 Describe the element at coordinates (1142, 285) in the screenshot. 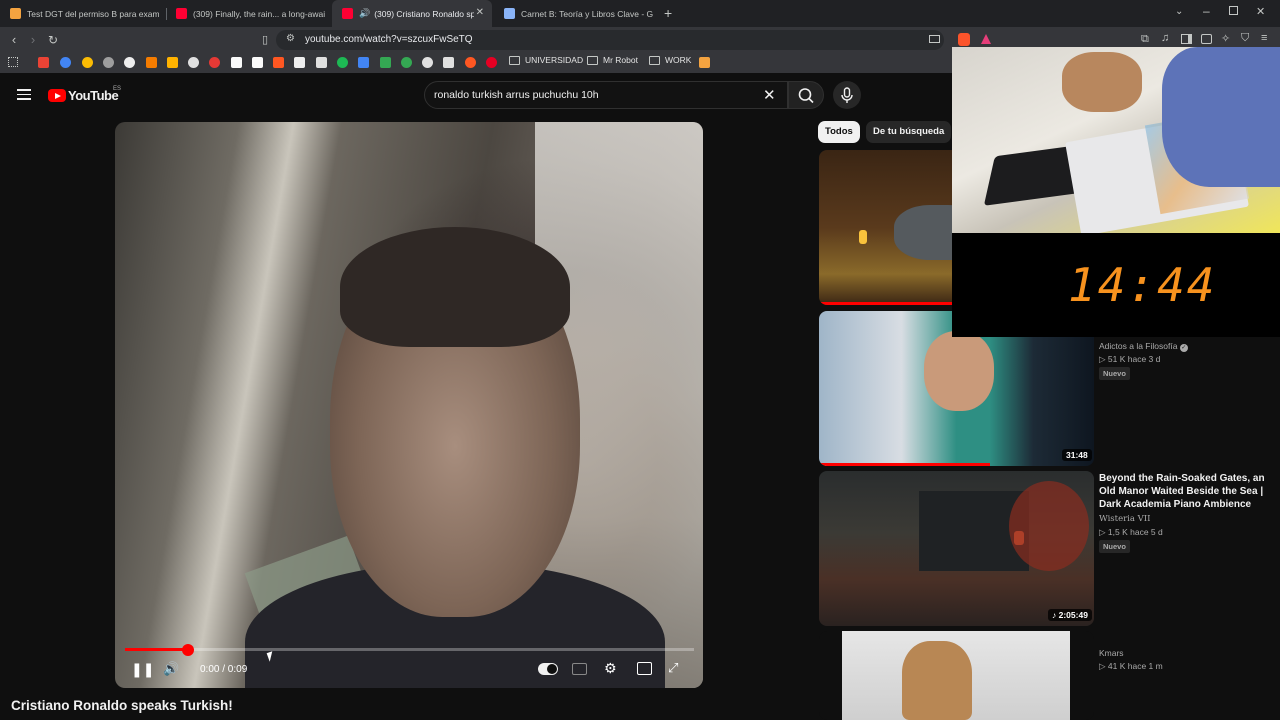

I see `digital-clock: 14:44` at that location.